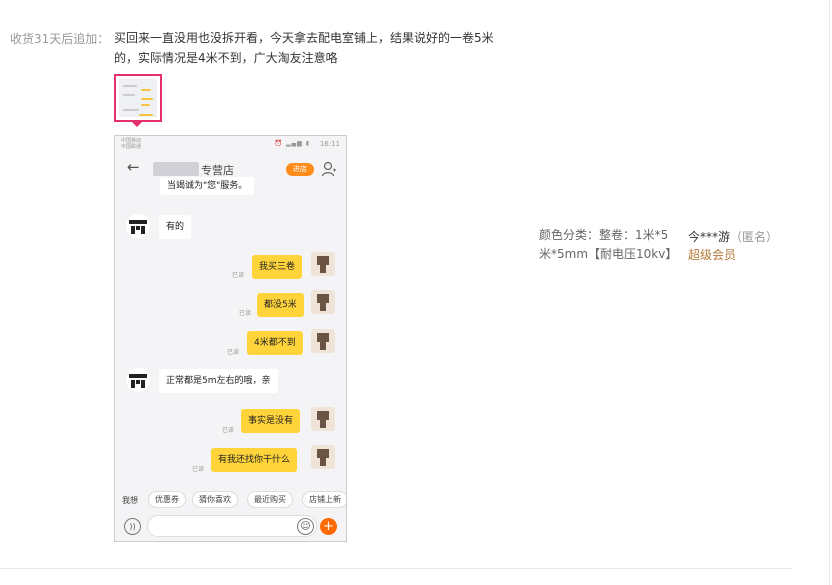 The image size is (832, 585). Describe the element at coordinates (176, 169) in the screenshot. I see `blurred-shop-name` at that location.